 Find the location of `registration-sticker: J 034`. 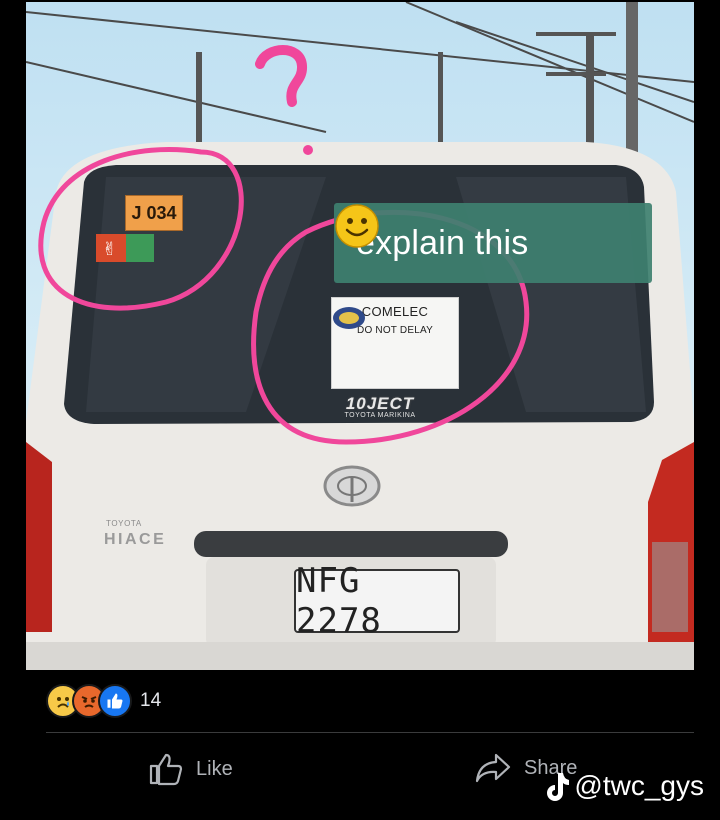

registration-sticker: J 034 is located at coordinates (154, 213).